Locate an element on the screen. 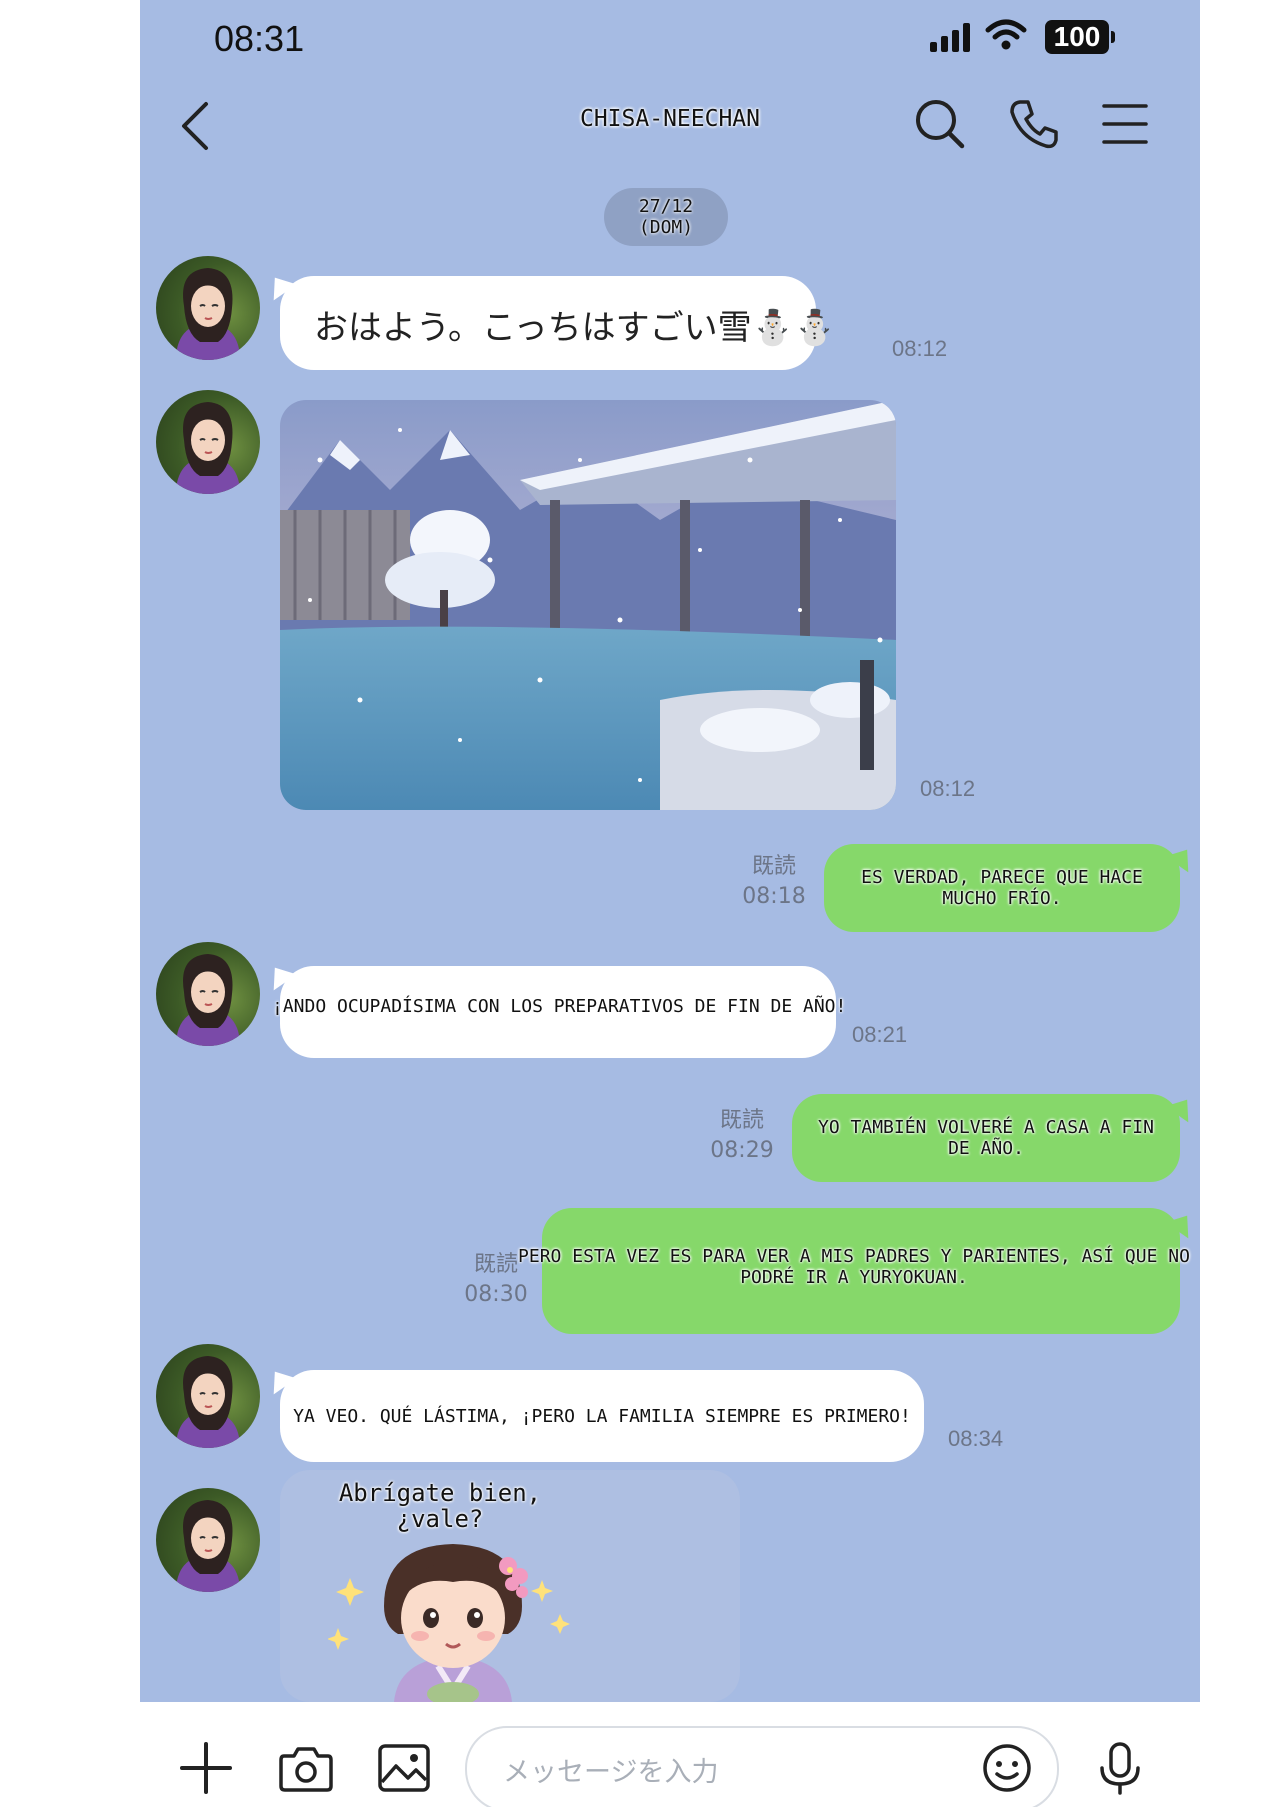 This screenshot has width=1280, height=1807. wifi-icon is located at coordinates (1006, 34).